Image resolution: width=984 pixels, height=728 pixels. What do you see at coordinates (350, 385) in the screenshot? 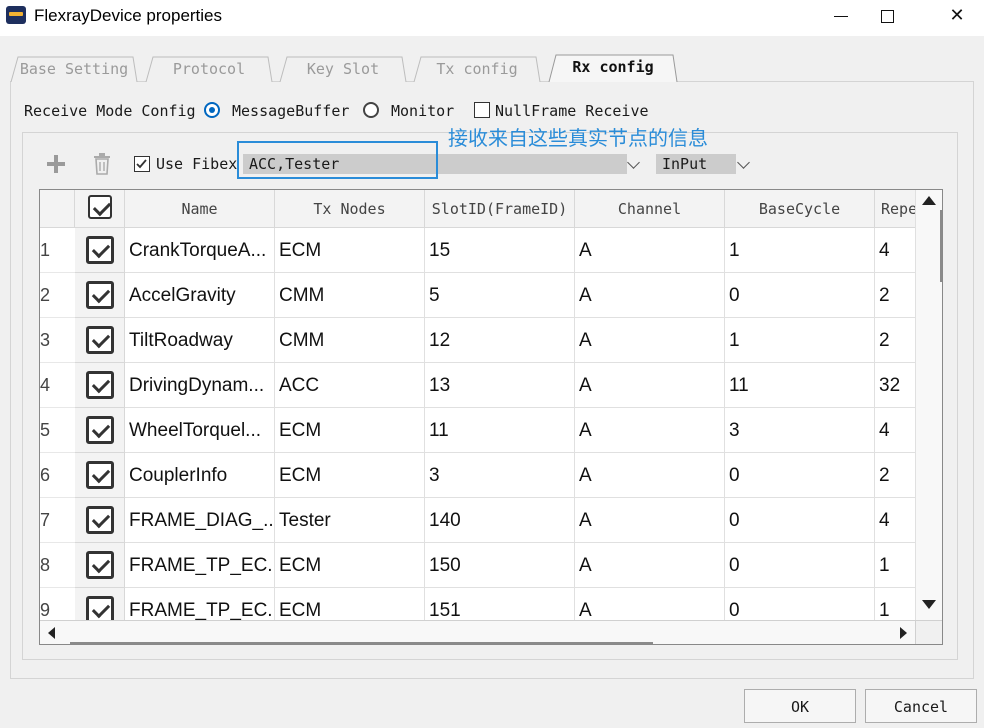
I see `cell-tx-nodes: ACC` at bounding box center [350, 385].